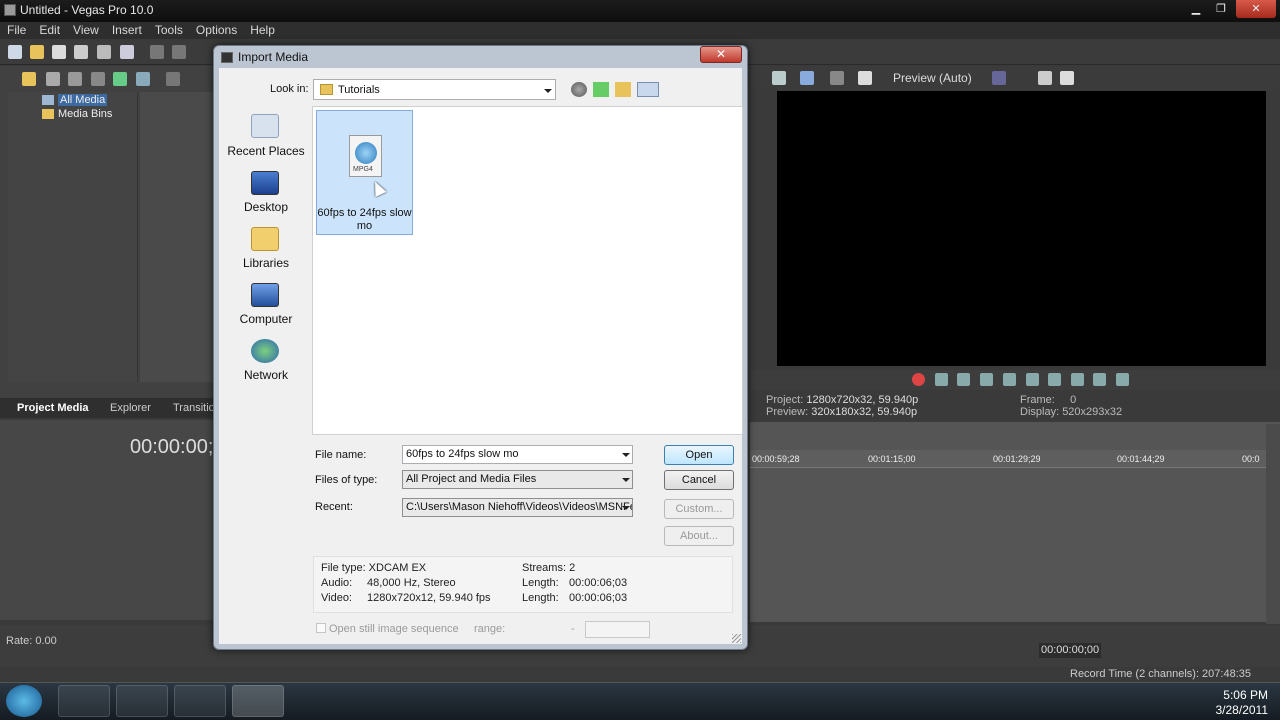 This screenshot has width=1280, height=720. I want to click on record-icon, so click(918, 379).